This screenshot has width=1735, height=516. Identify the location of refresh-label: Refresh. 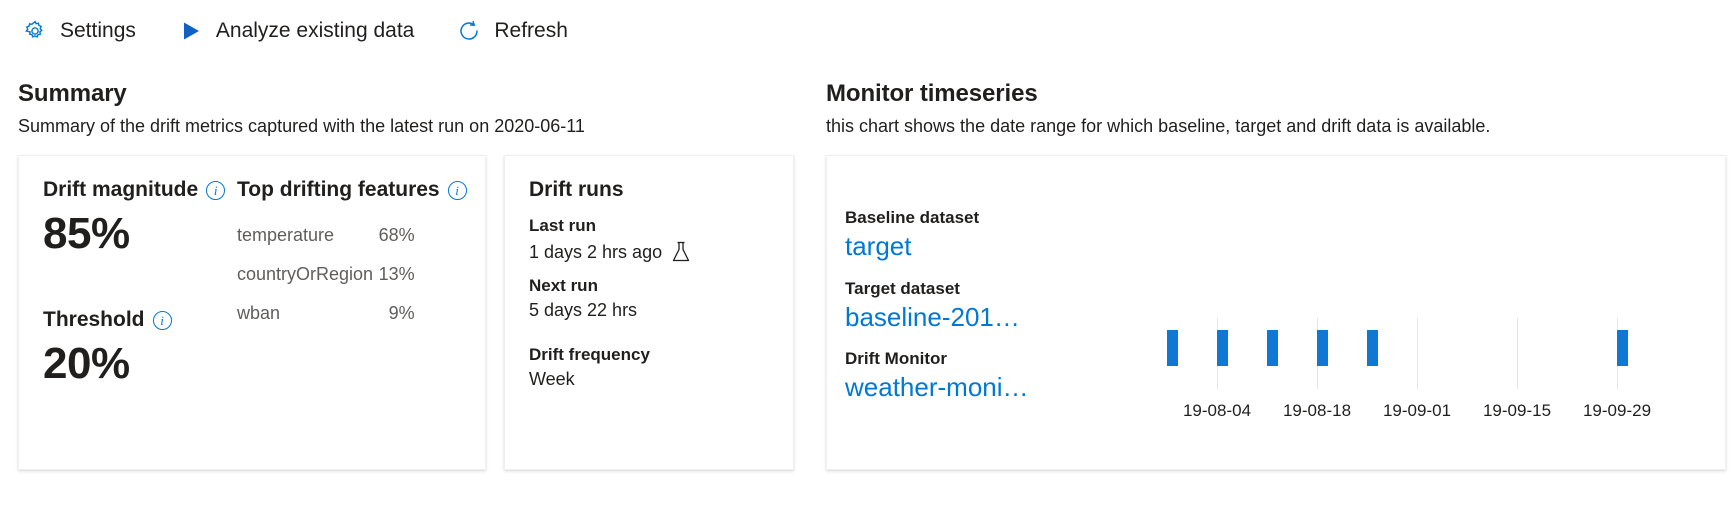
(531, 30).